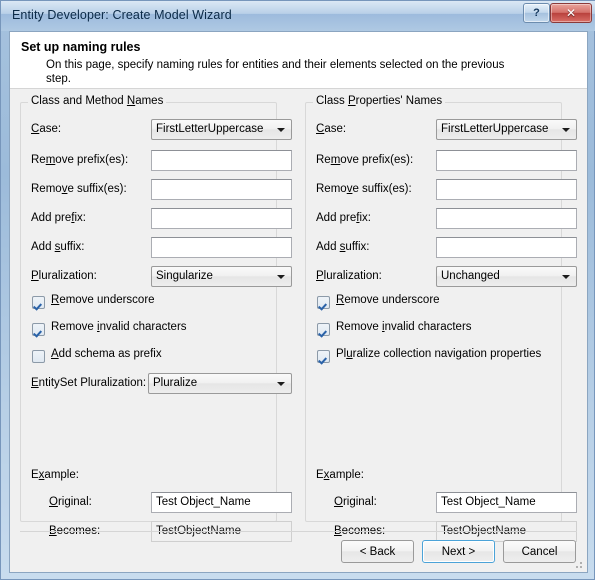 The height and width of the screenshot is (580, 595). What do you see at coordinates (506, 247) in the screenshot?
I see `input-add-suffix-right` at bounding box center [506, 247].